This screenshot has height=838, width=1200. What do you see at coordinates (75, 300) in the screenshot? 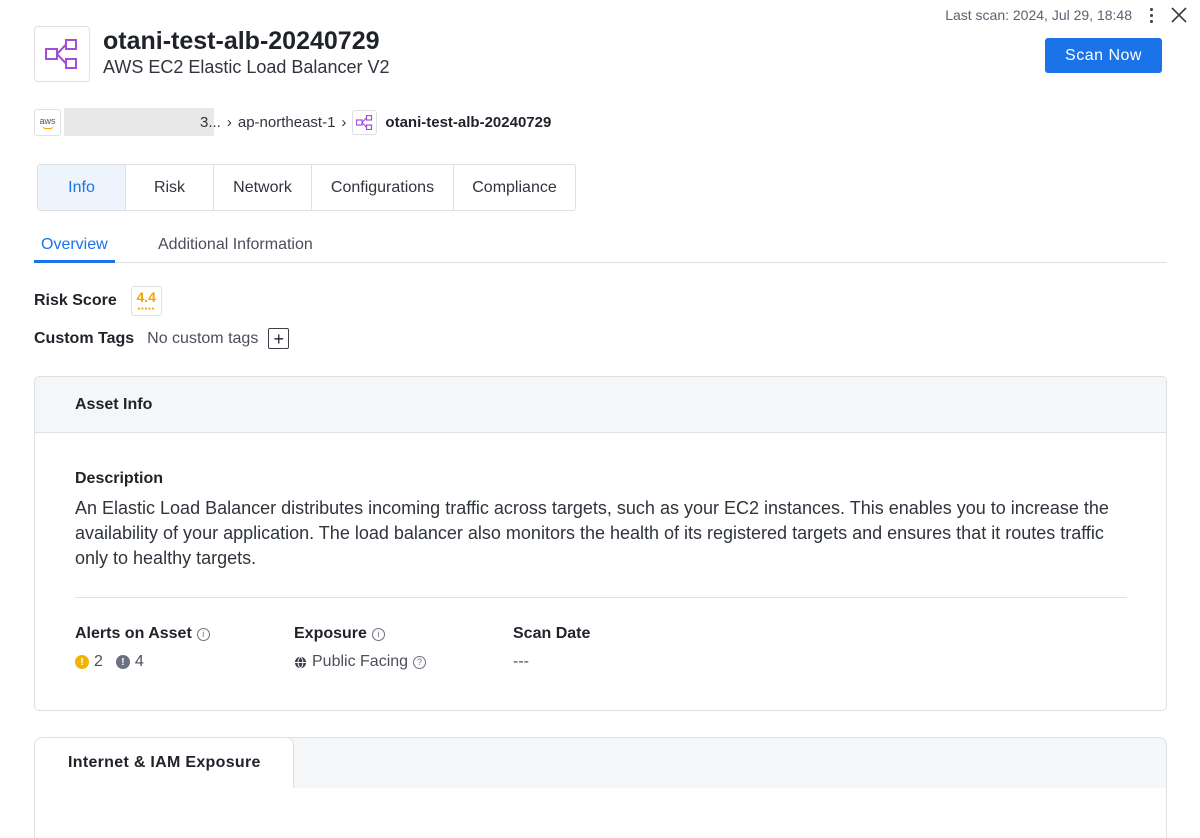
I see `risk-score-label: Risk Score` at bounding box center [75, 300].